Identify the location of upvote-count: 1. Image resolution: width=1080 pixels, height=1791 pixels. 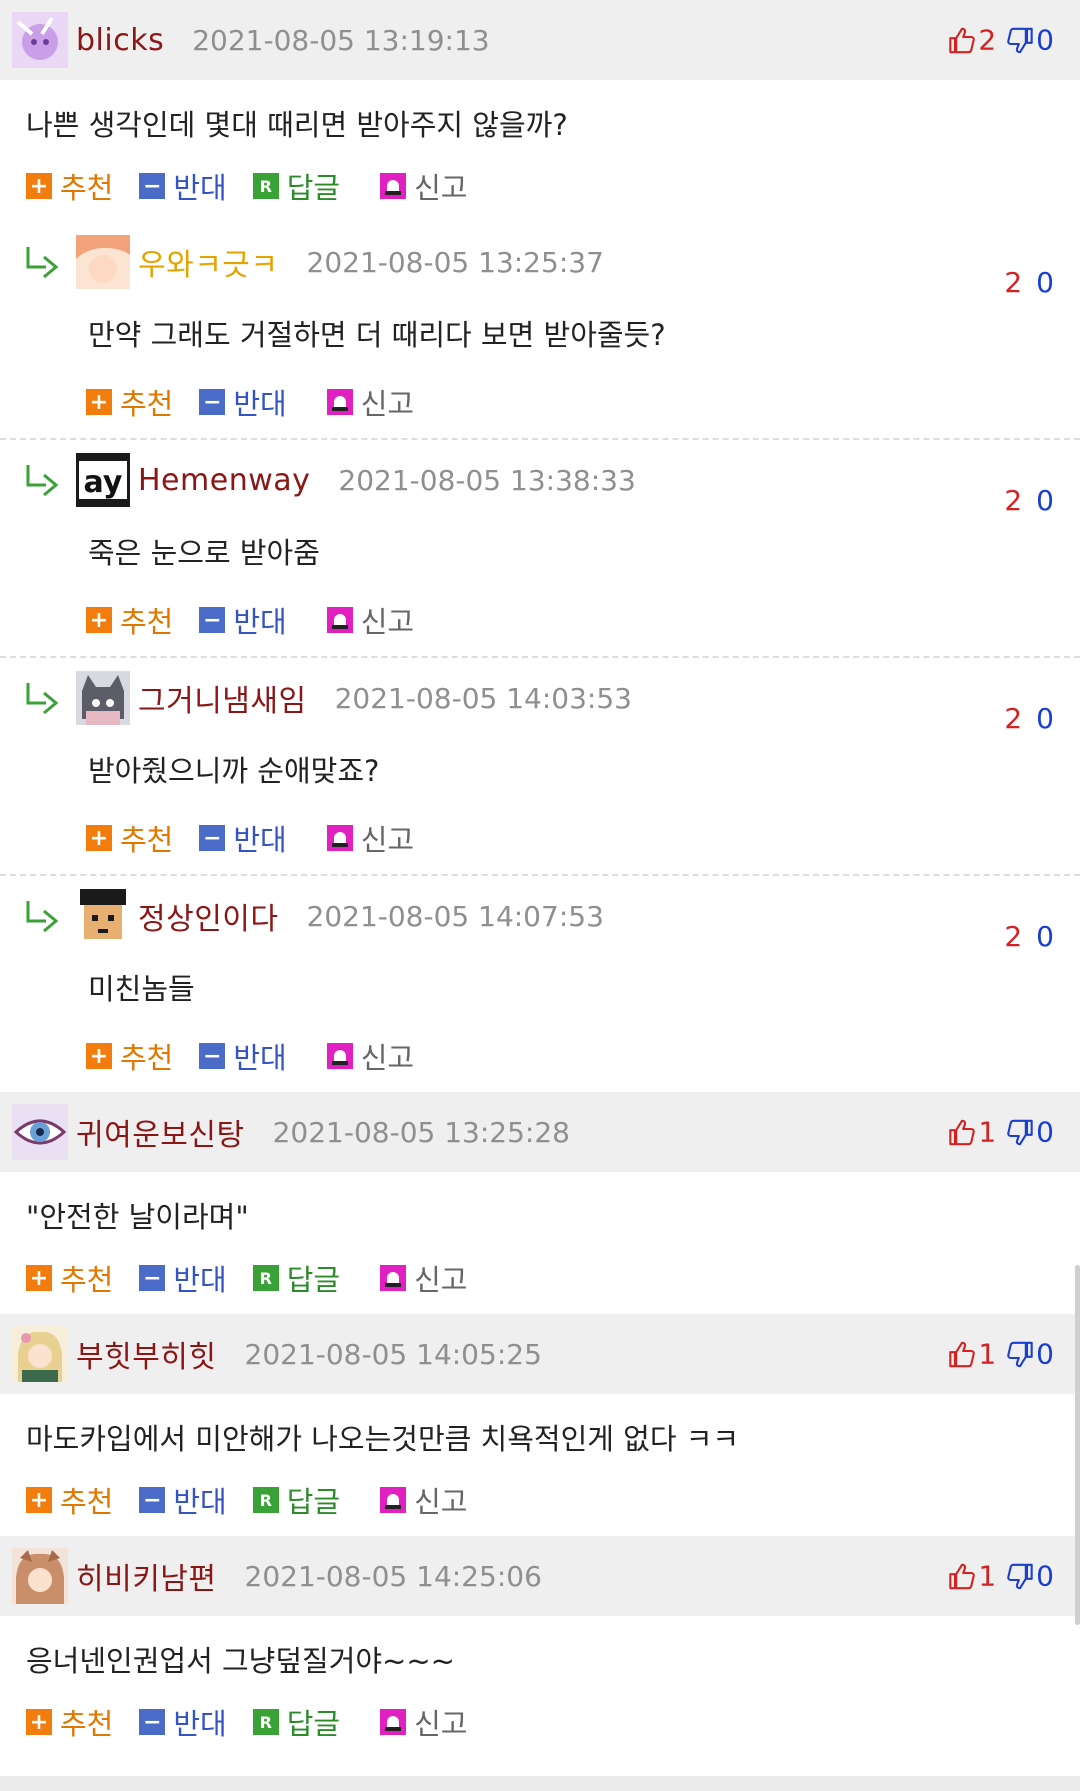
(987, 1354).